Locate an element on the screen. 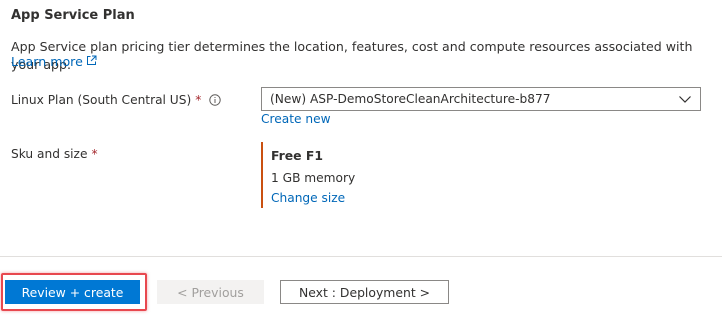 The height and width of the screenshot is (319, 722). info-icon is located at coordinates (215, 100).